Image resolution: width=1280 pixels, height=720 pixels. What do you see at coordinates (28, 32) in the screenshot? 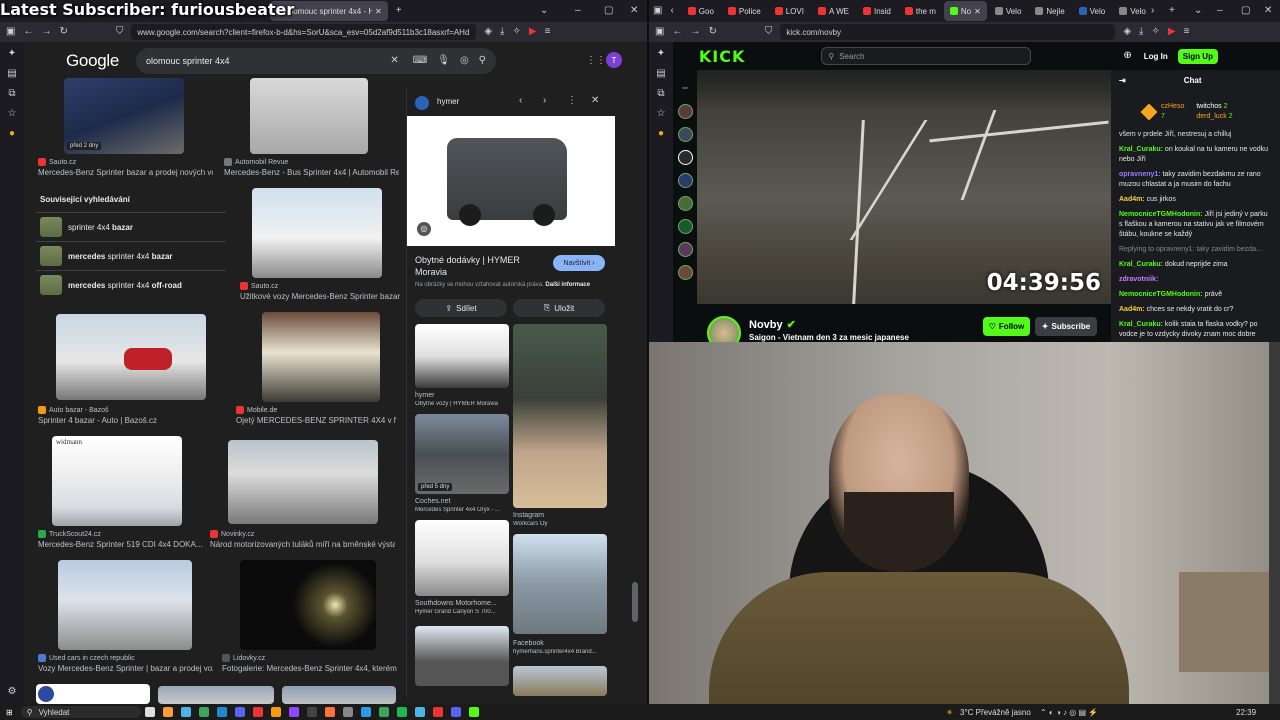
I see `back-icon: ←` at bounding box center [28, 32].